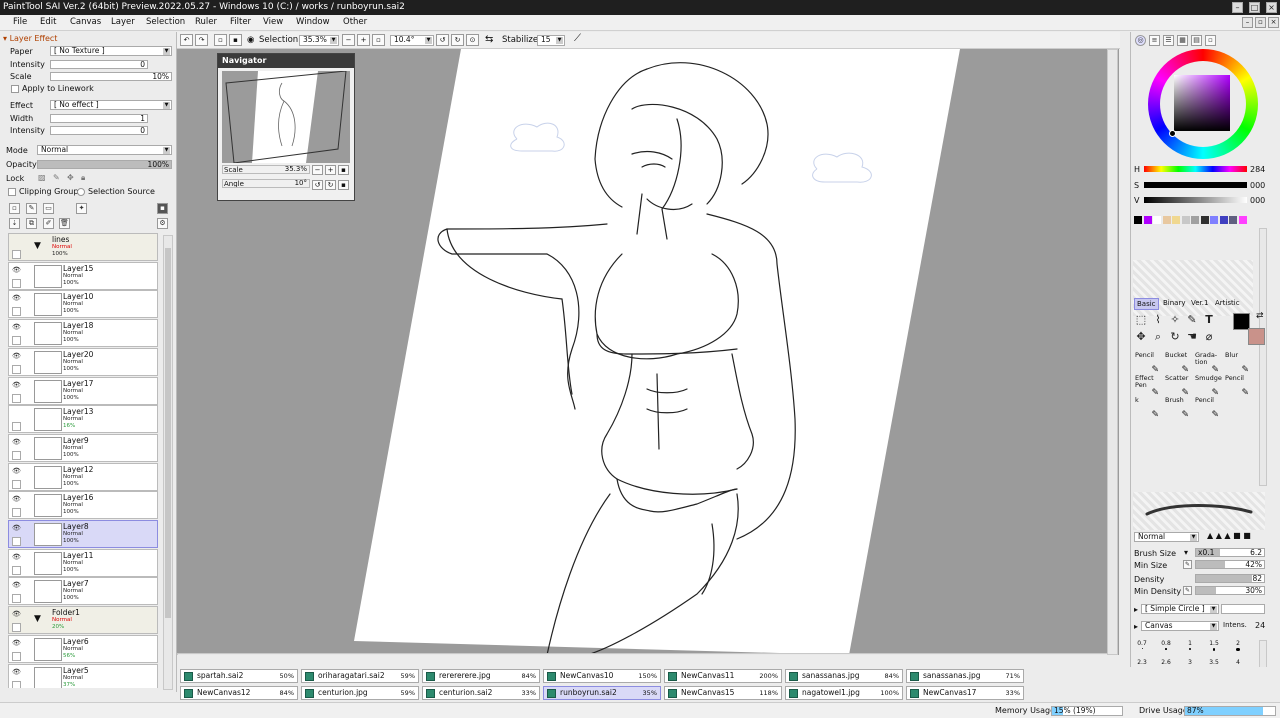  I want to click on hand-icon: ☚, so click(1192, 337).